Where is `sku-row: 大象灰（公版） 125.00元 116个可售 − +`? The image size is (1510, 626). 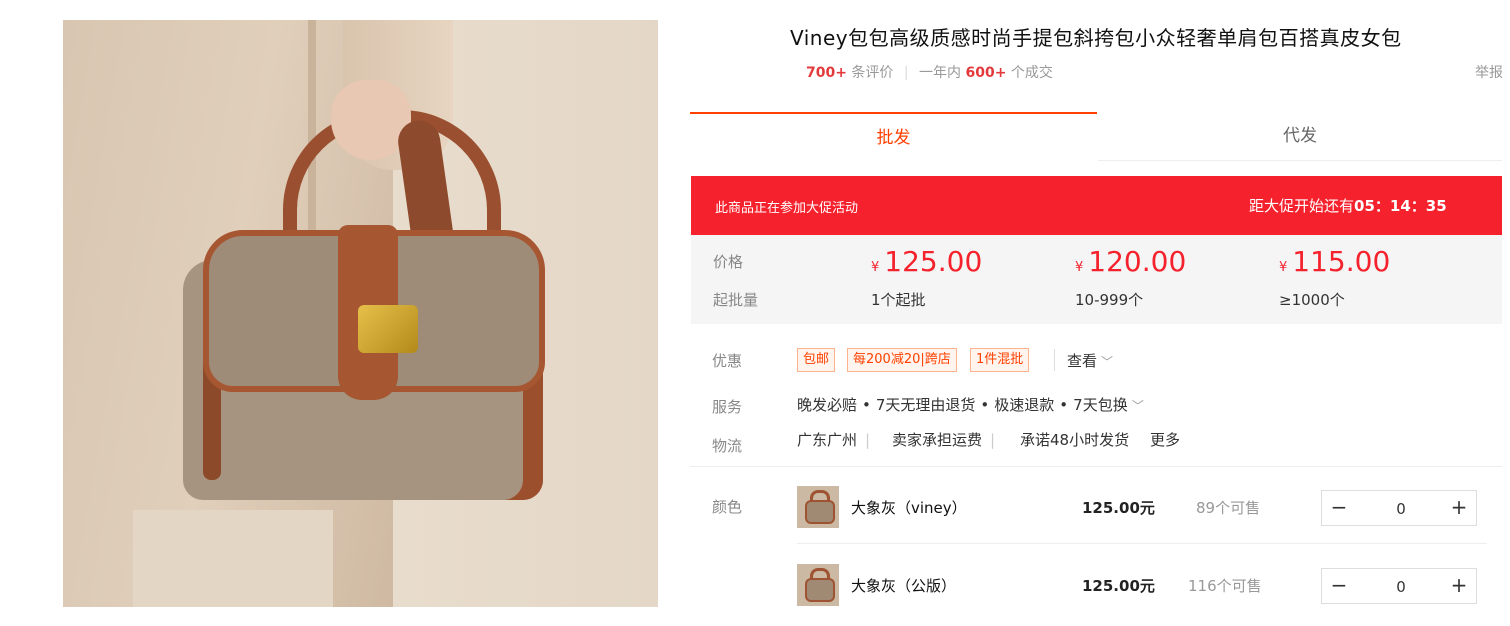 sku-row: 大象灰（公版） 125.00元 116个可售 − + is located at coordinates (1149, 595).